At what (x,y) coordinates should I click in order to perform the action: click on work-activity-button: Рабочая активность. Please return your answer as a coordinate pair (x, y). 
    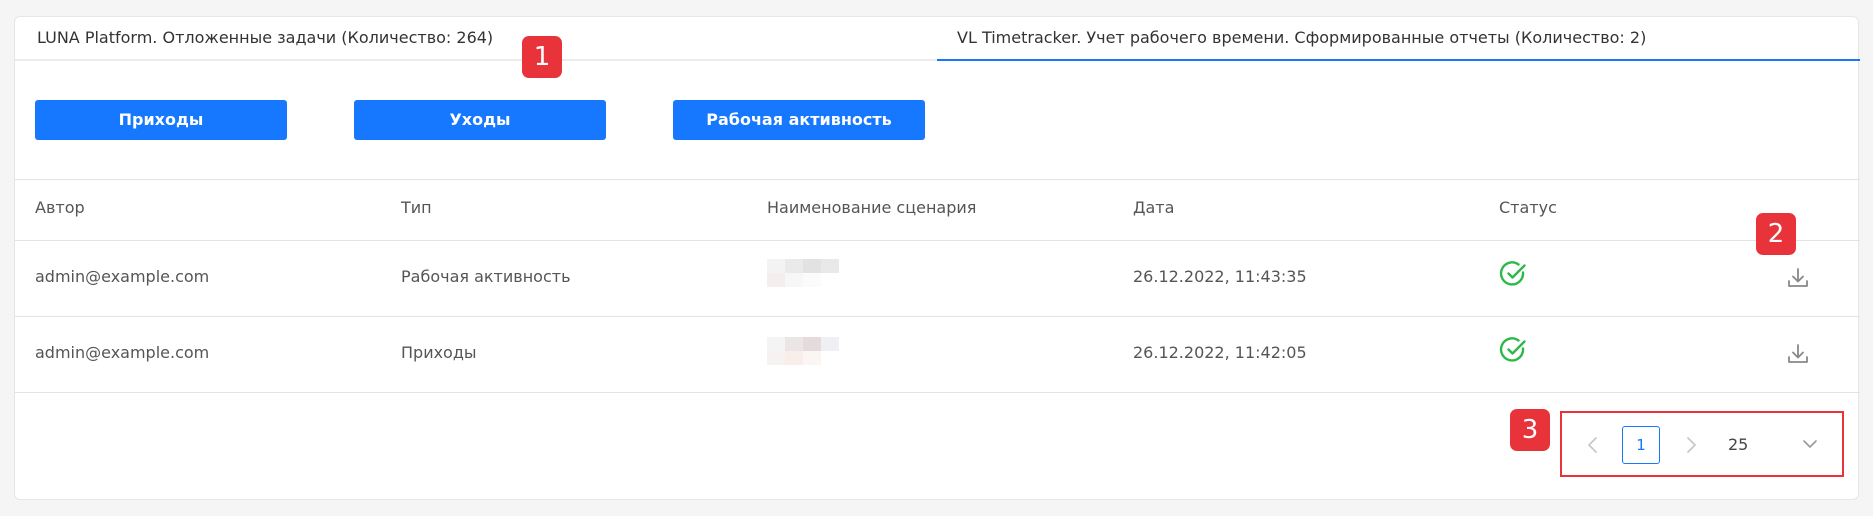
    Looking at the image, I should click on (799, 120).